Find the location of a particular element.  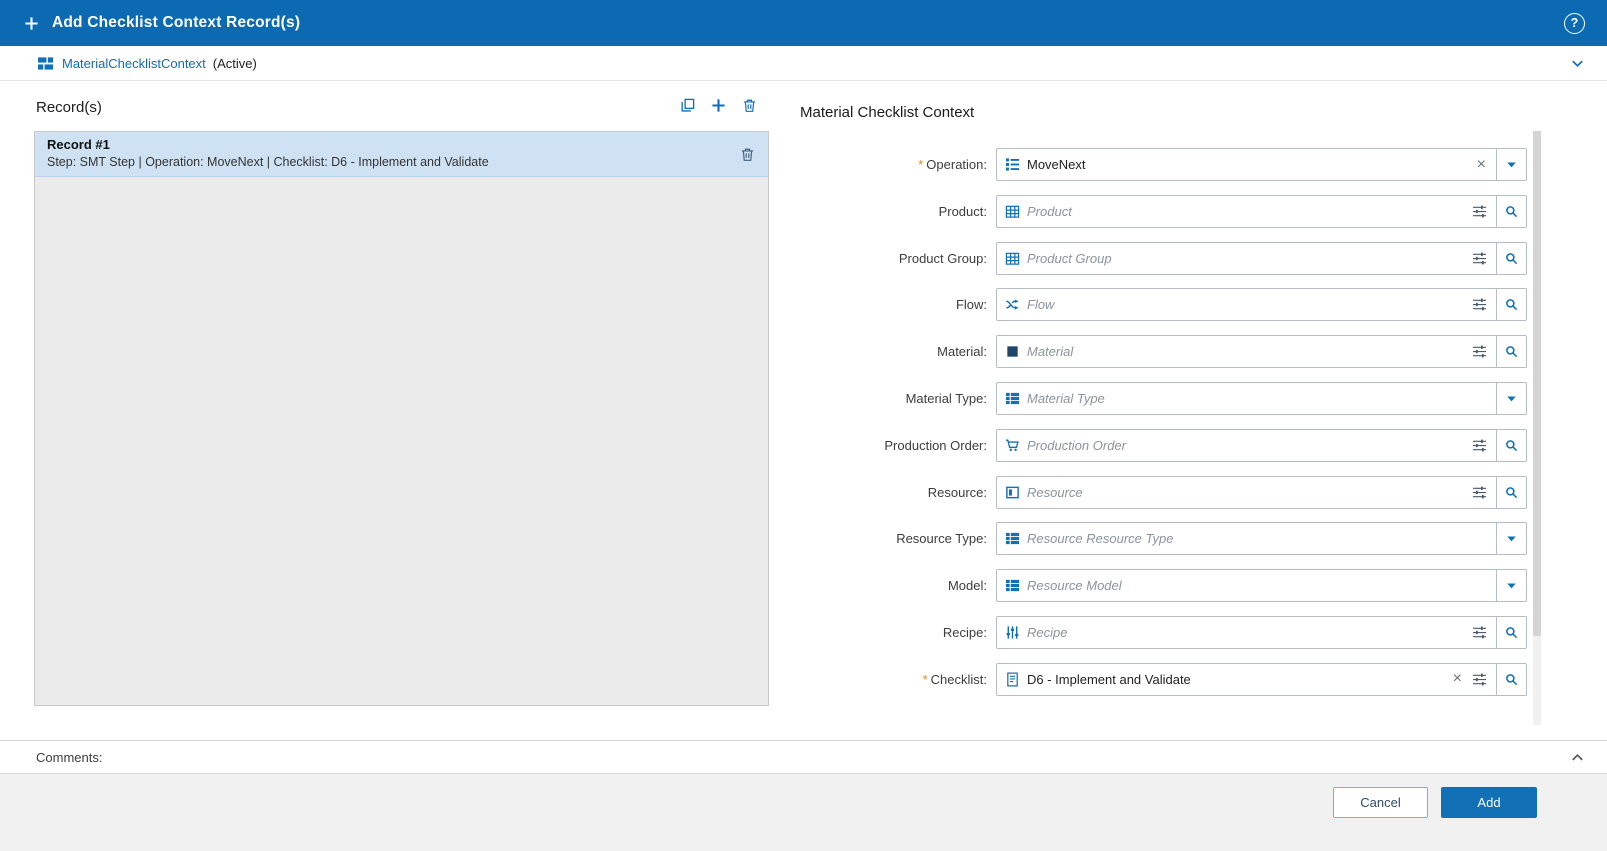

material-icon is located at coordinates (1012, 351).